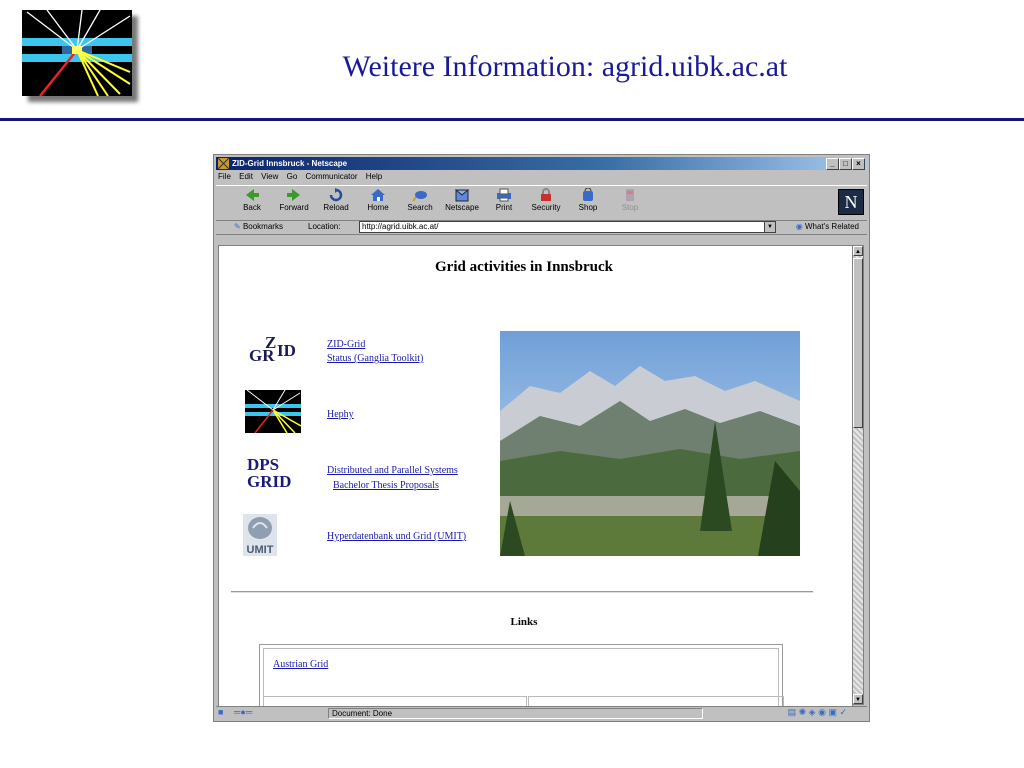 The height and width of the screenshot is (768, 1024). What do you see at coordinates (845, 164) in the screenshot?
I see `maximize-button: □` at bounding box center [845, 164].